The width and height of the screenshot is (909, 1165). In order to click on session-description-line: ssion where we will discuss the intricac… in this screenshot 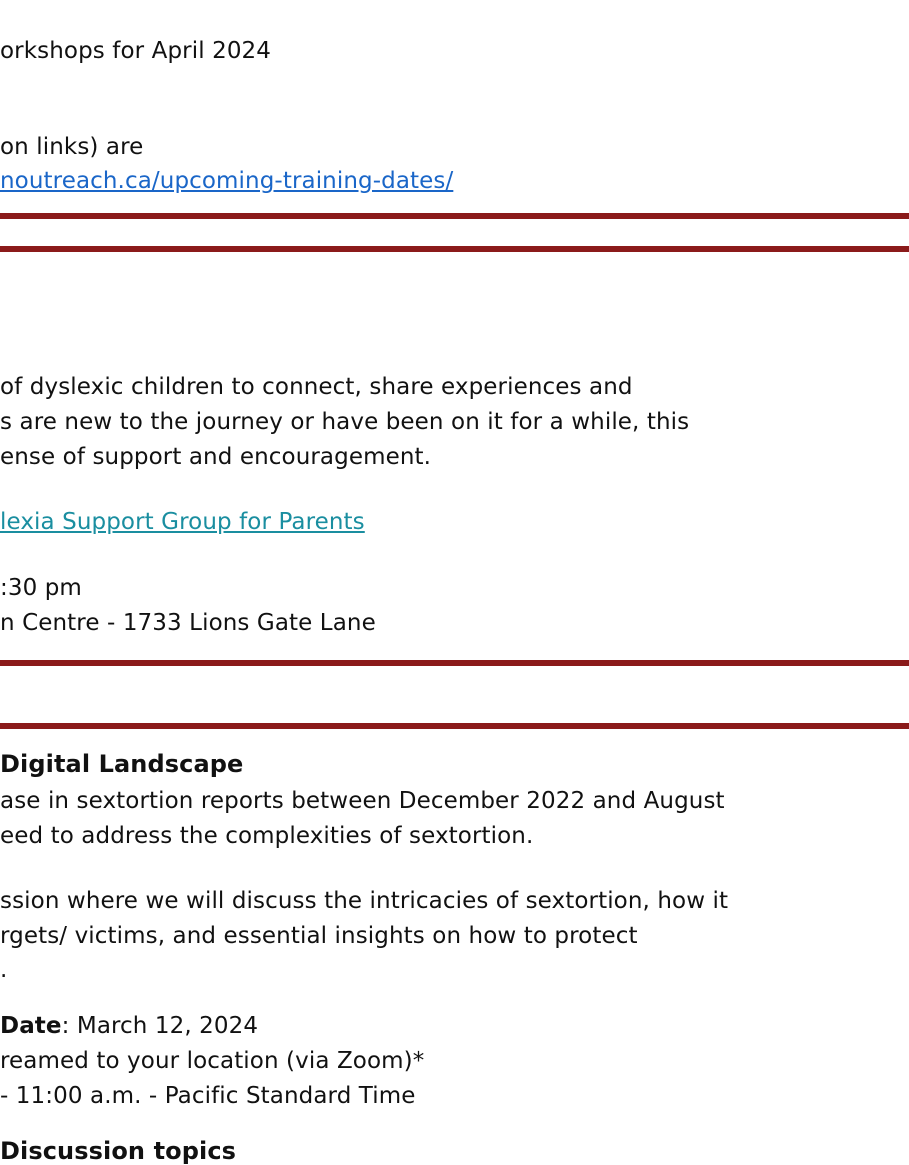, I will do `click(364, 901)`.